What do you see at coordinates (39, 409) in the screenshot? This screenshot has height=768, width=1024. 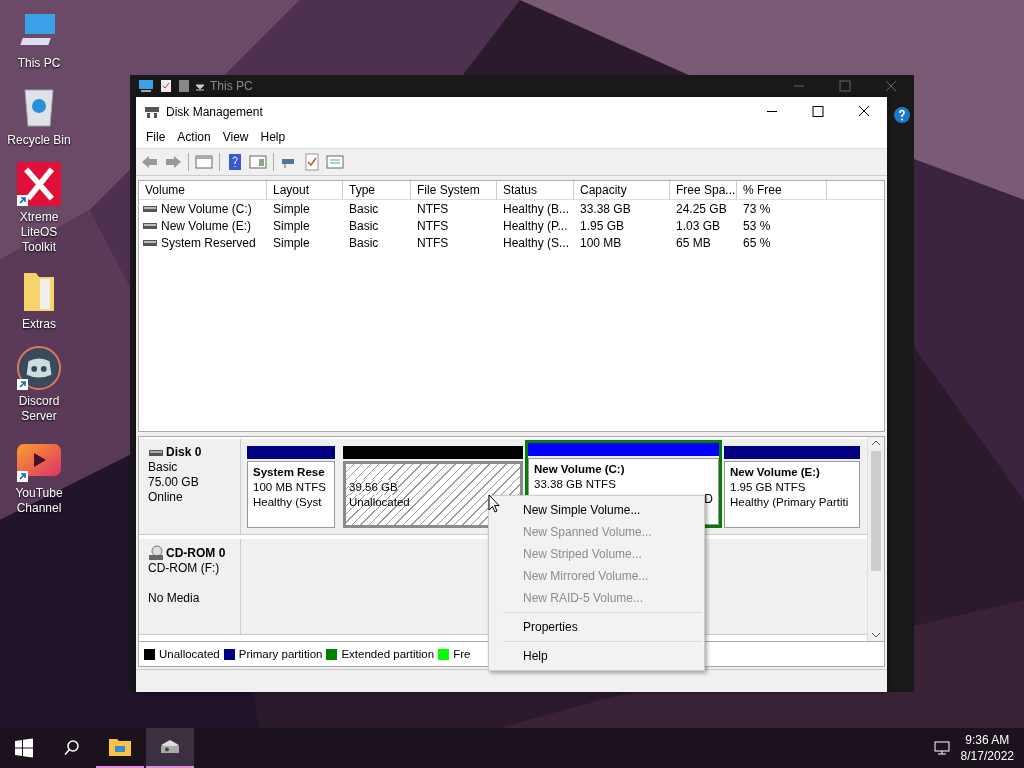 I see `desktop-icon-label: Discord Server` at bounding box center [39, 409].